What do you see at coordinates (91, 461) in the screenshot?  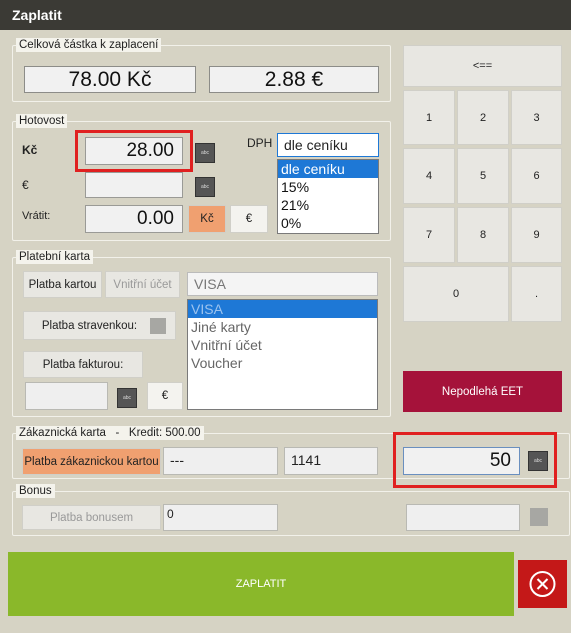 I see `customer-card-pay-button: Platba zákaznickou kartou` at bounding box center [91, 461].